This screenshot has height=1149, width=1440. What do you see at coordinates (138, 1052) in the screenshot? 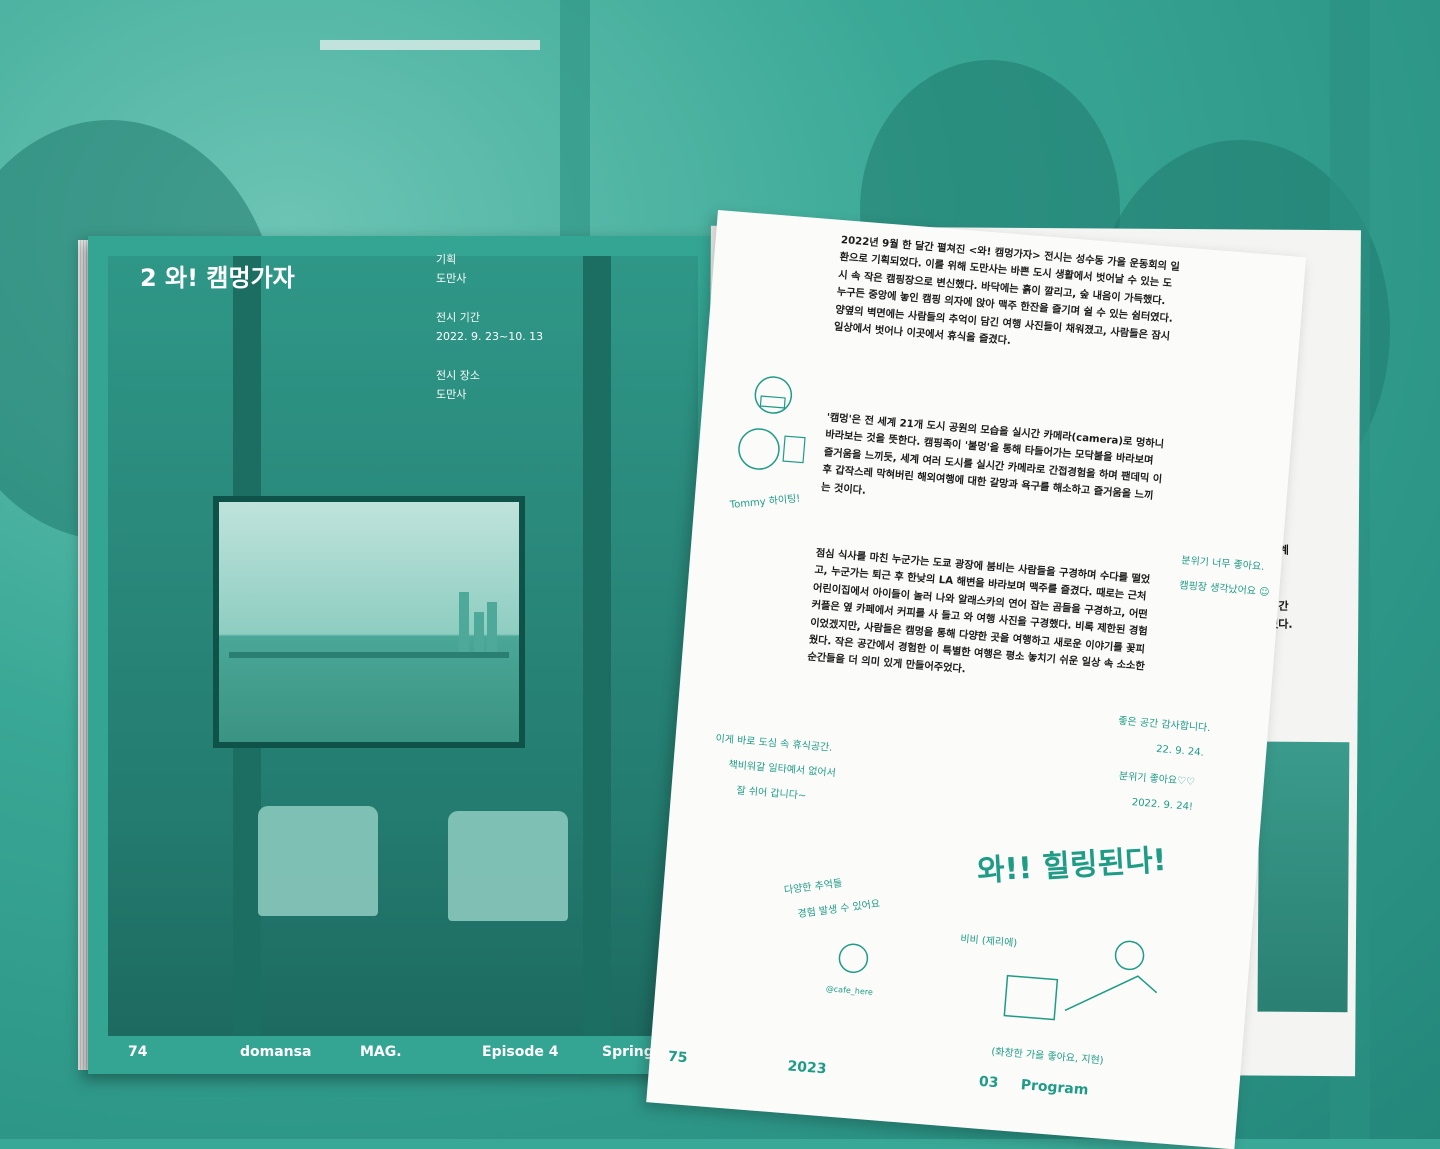
I see `page-number: 74` at bounding box center [138, 1052].